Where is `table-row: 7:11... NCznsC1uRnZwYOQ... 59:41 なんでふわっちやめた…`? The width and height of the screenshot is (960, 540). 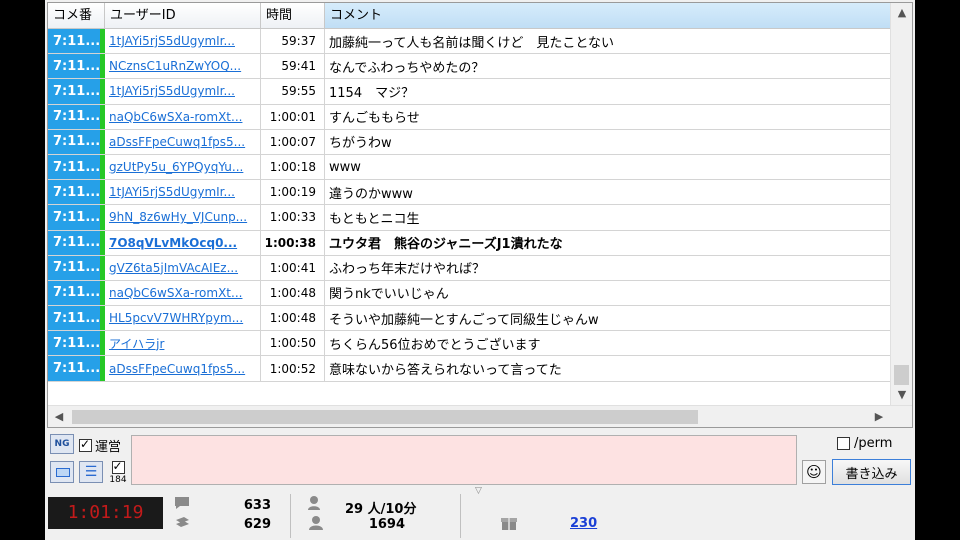
table-row: 7:11... NCznsC1uRnZwYOQ... 59:41 なんでふわっちやめた… is located at coordinates (469, 67).